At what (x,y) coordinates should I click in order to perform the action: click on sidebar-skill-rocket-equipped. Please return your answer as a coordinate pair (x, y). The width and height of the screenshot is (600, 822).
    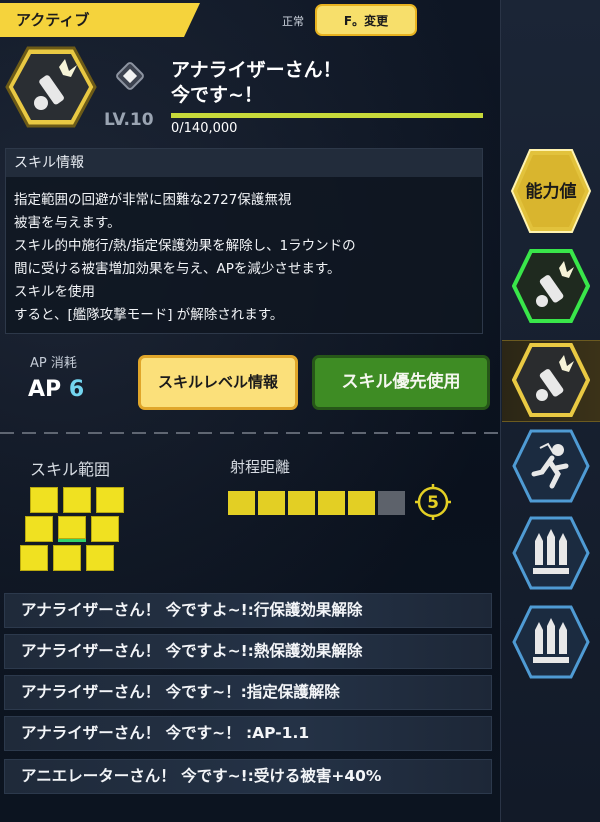
    Looking at the image, I should click on (551, 286).